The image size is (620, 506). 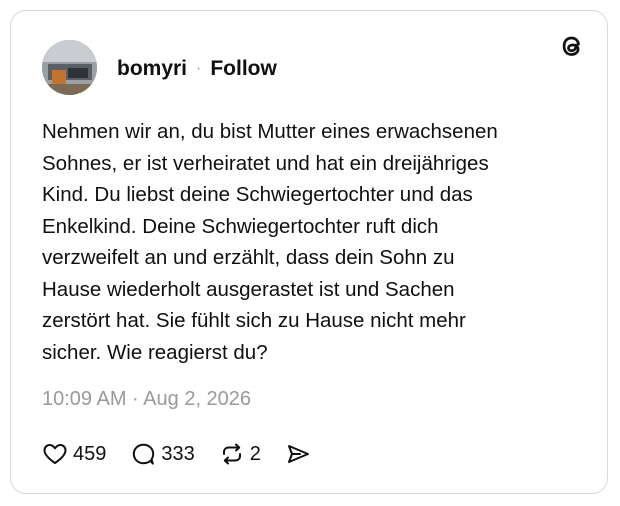 What do you see at coordinates (55, 454) in the screenshot?
I see `heart-icon` at bounding box center [55, 454].